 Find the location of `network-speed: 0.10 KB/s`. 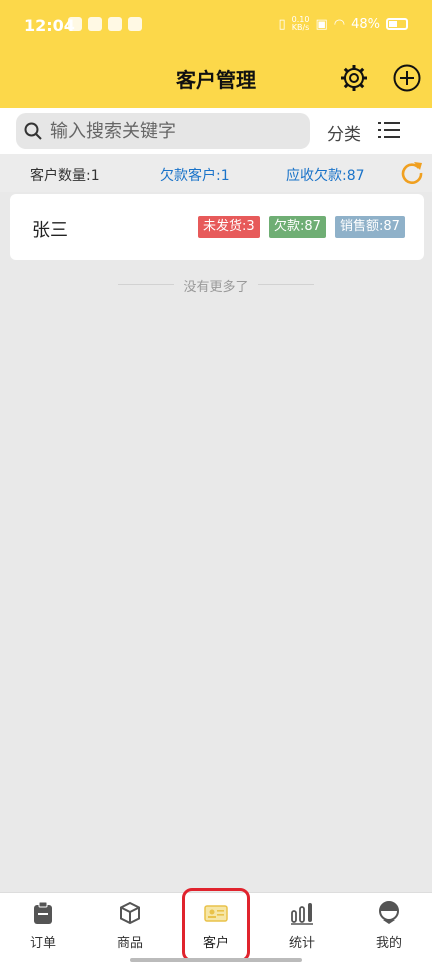

network-speed: 0.10 KB/s is located at coordinates (300, 23).